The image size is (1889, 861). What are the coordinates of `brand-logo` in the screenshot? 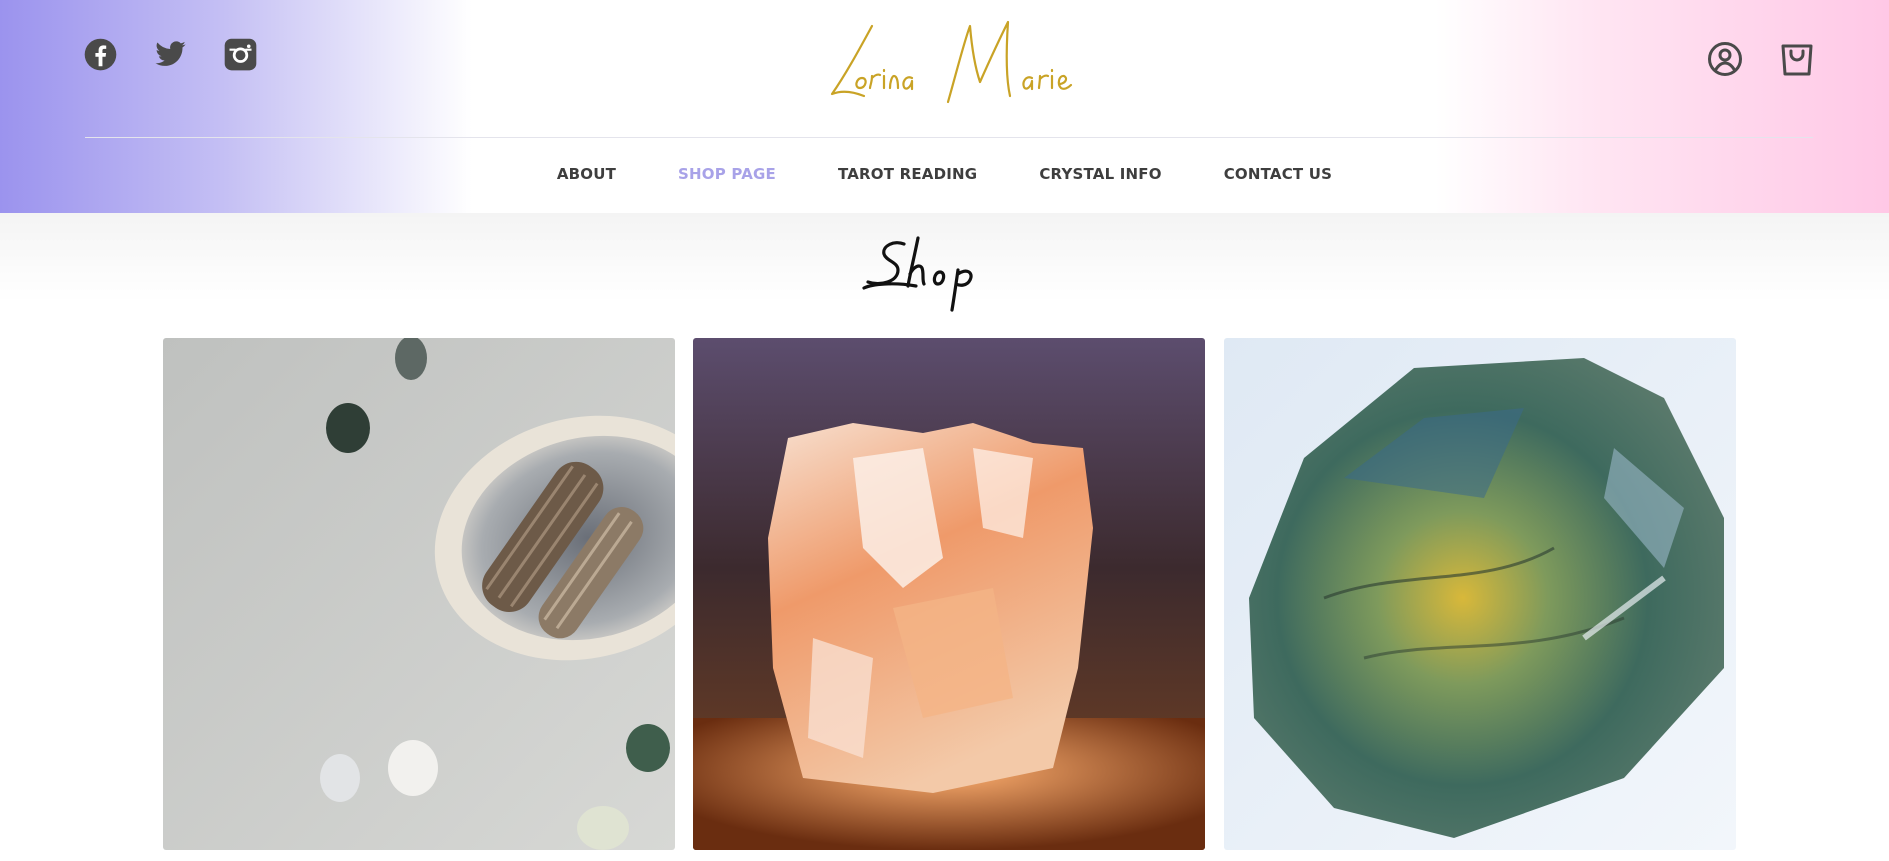 It's located at (950, 58).